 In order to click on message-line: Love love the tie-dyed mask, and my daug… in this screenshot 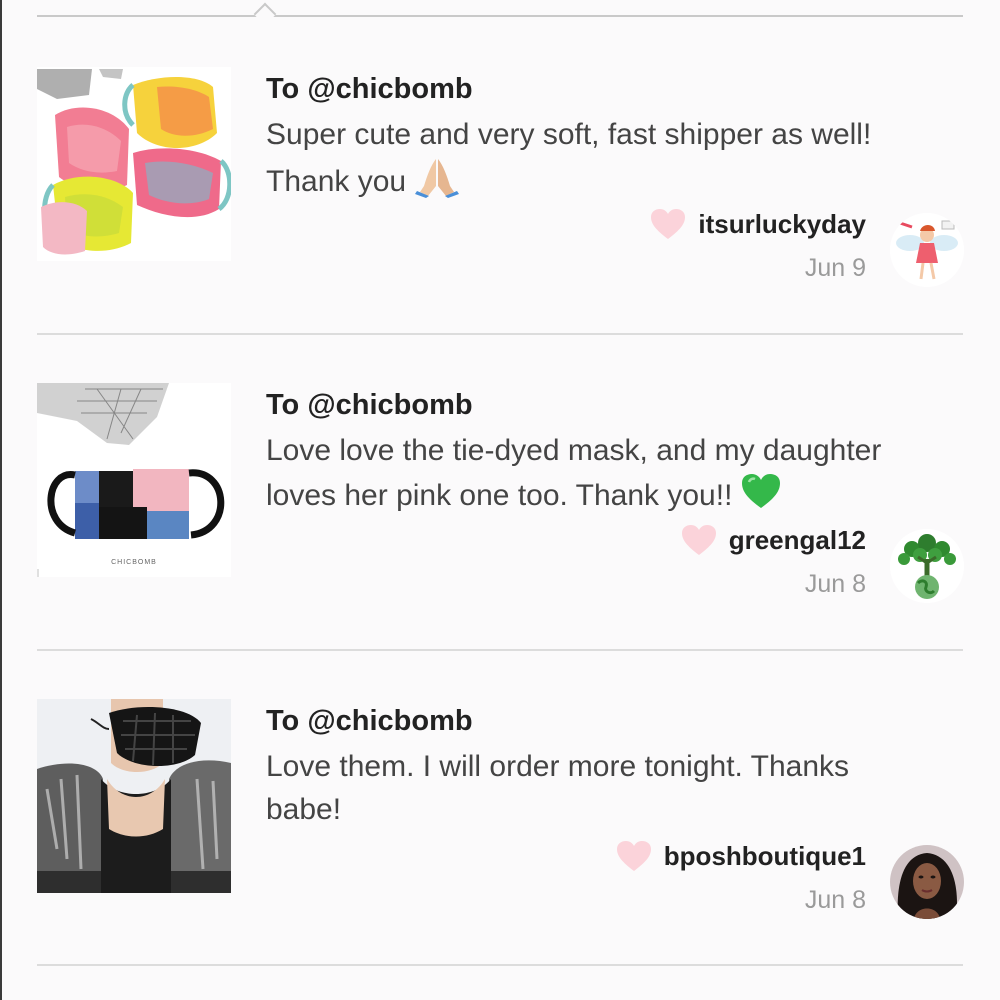, I will do `click(574, 450)`.